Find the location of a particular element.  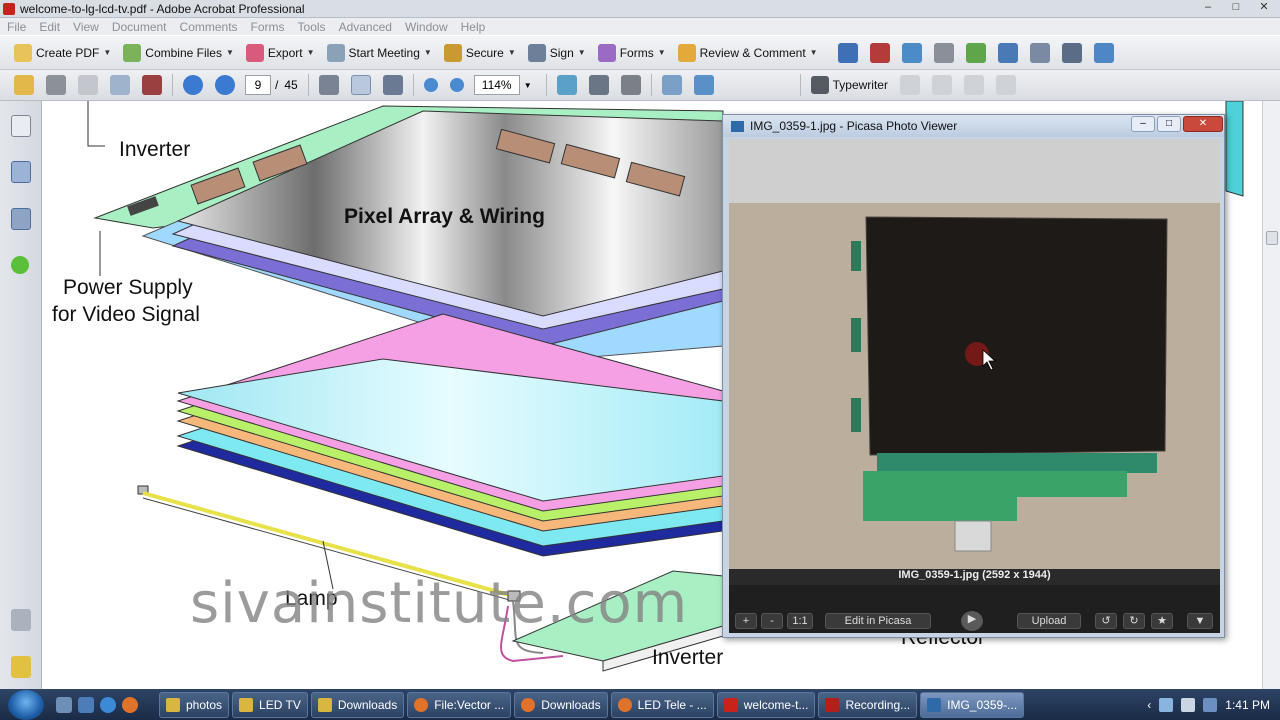

stamp-icon is located at coordinates (598, 85).